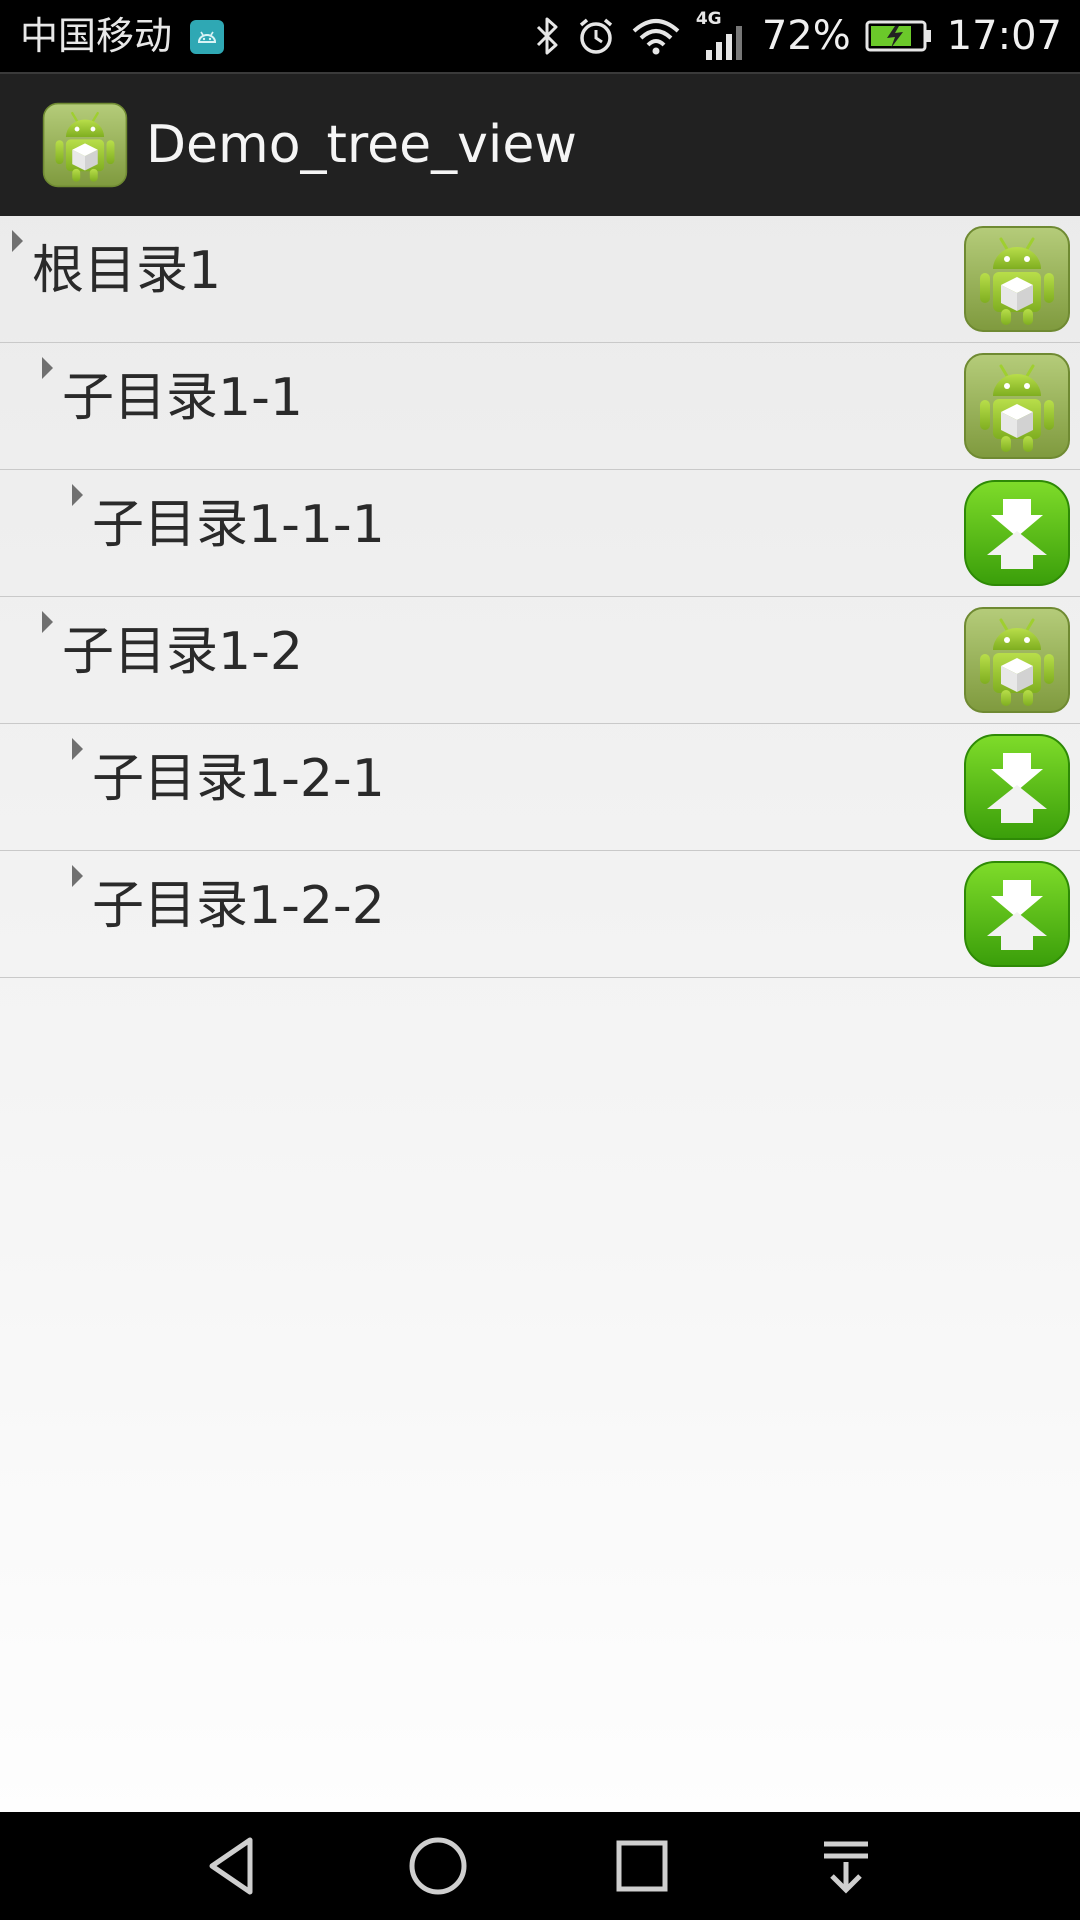  What do you see at coordinates (540, 914) in the screenshot?
I see `tree-item-1-2-2: 子目录1-2-2` at bounding box center [540, 914].